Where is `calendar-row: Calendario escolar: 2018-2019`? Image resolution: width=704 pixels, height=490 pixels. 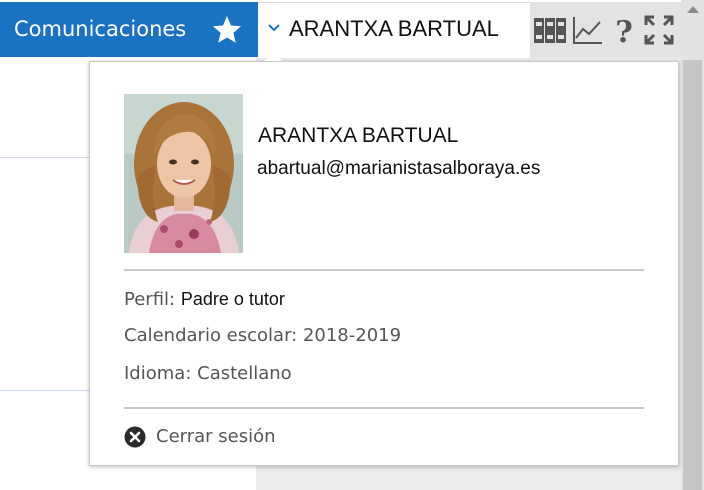
calendar-row: Calendario escolar: 2018-2019 is located at coordinates (262, 335).